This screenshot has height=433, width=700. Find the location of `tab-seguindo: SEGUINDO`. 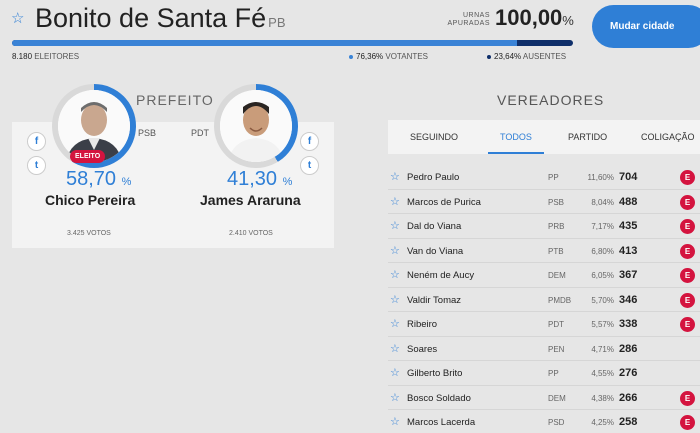

tab-seguindo: SEGUINDO is located at coordinates (434, 137).